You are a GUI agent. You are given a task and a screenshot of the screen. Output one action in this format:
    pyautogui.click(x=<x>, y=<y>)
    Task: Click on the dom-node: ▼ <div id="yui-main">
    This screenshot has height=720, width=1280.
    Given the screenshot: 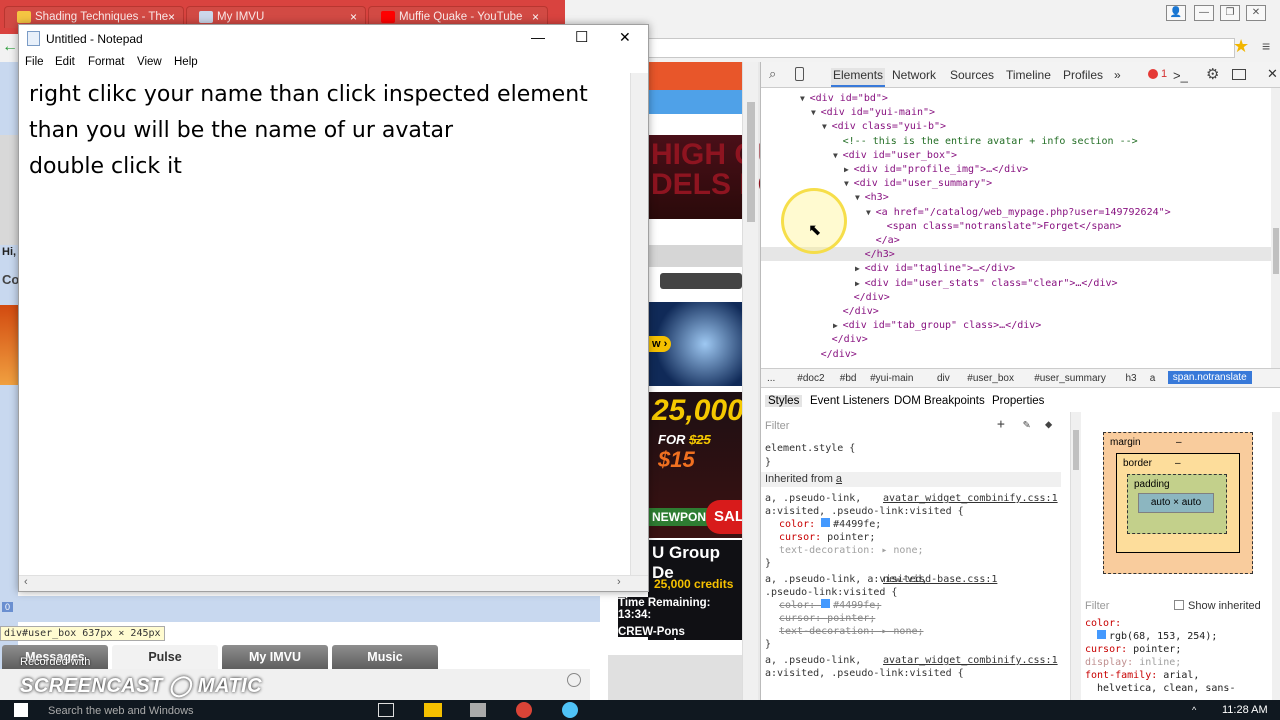 What is the action you would take?
    pyautogui.click(x=873, y=113)
    